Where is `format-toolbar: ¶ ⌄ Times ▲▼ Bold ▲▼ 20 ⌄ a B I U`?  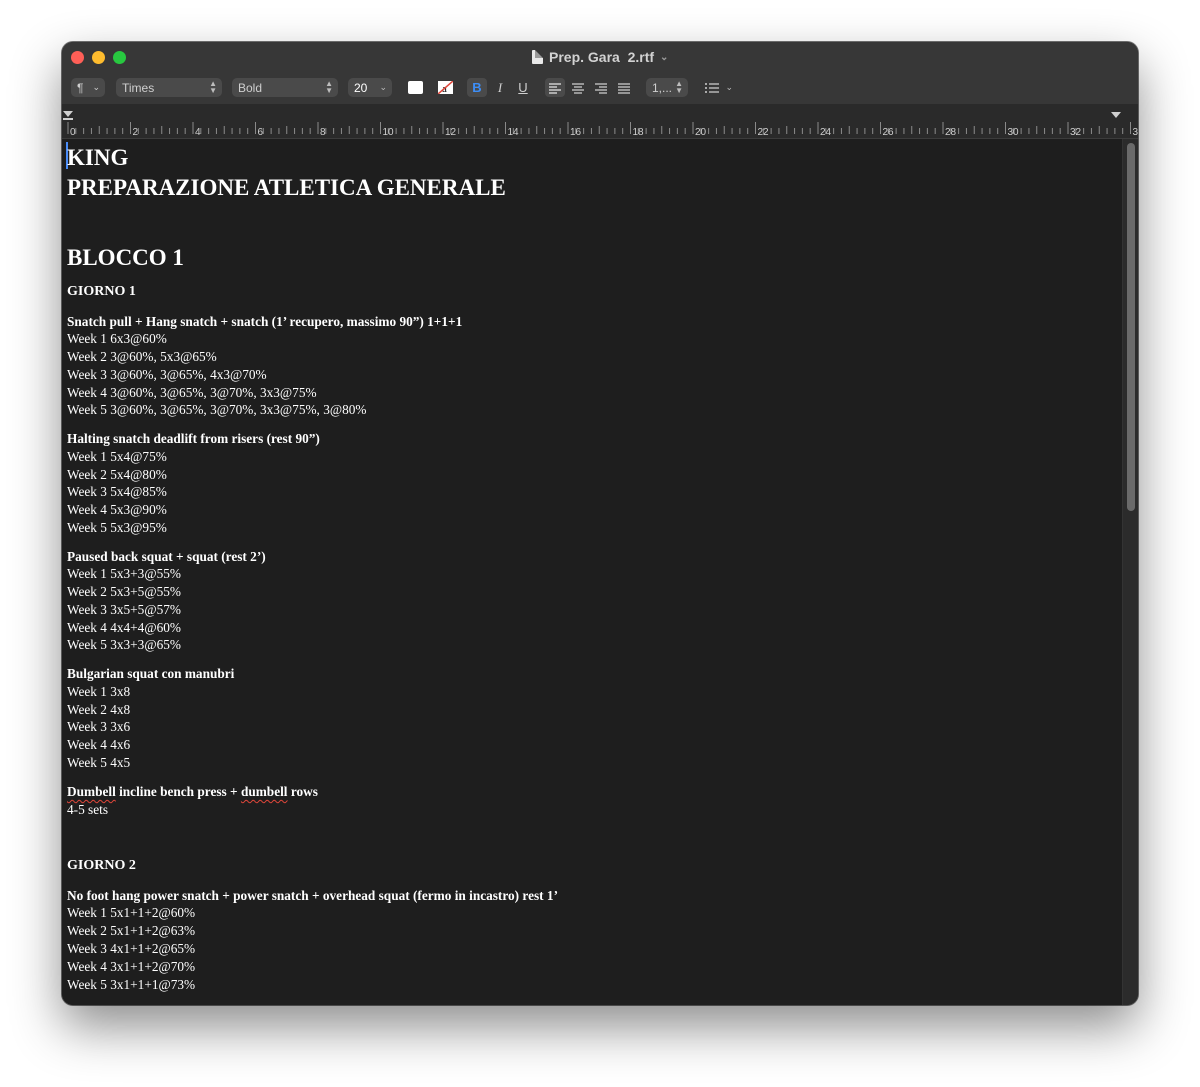 format-toolbar: ¶ ⌄ Times ▲▼ Bold ▲▼ 20 ⌄ a B I U is located at coordinates (600, 88).